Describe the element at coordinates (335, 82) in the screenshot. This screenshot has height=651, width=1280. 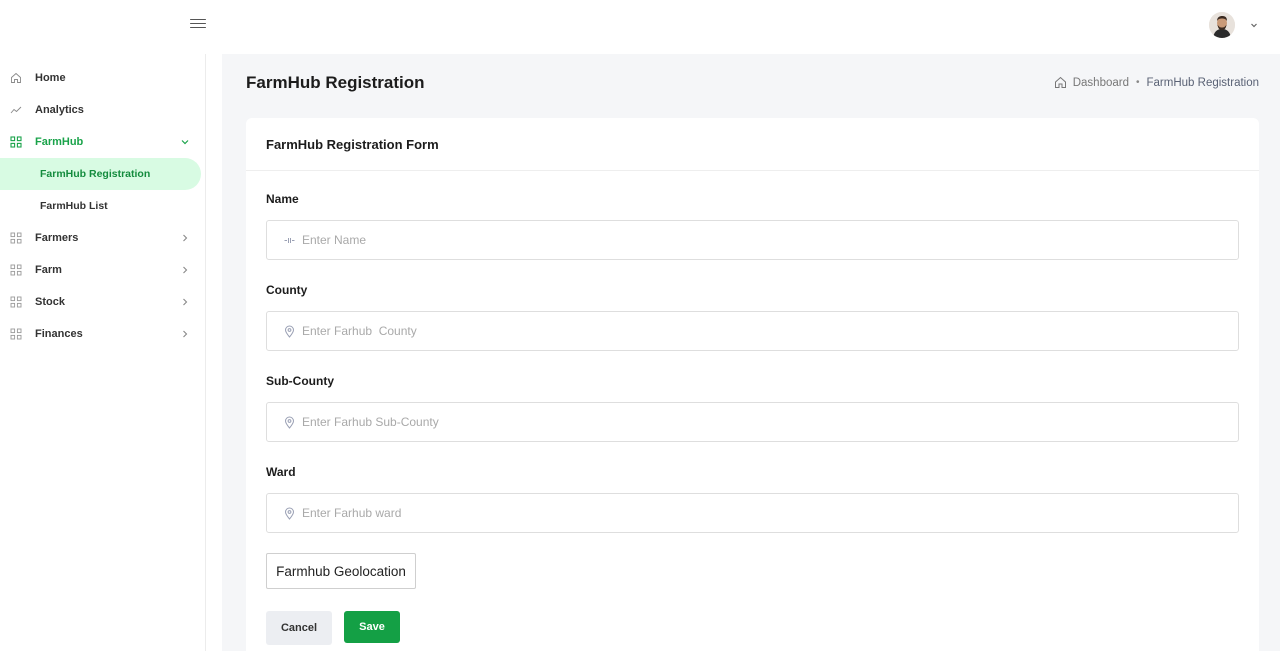
I see `page-title: FarmHub Registration` at that location.